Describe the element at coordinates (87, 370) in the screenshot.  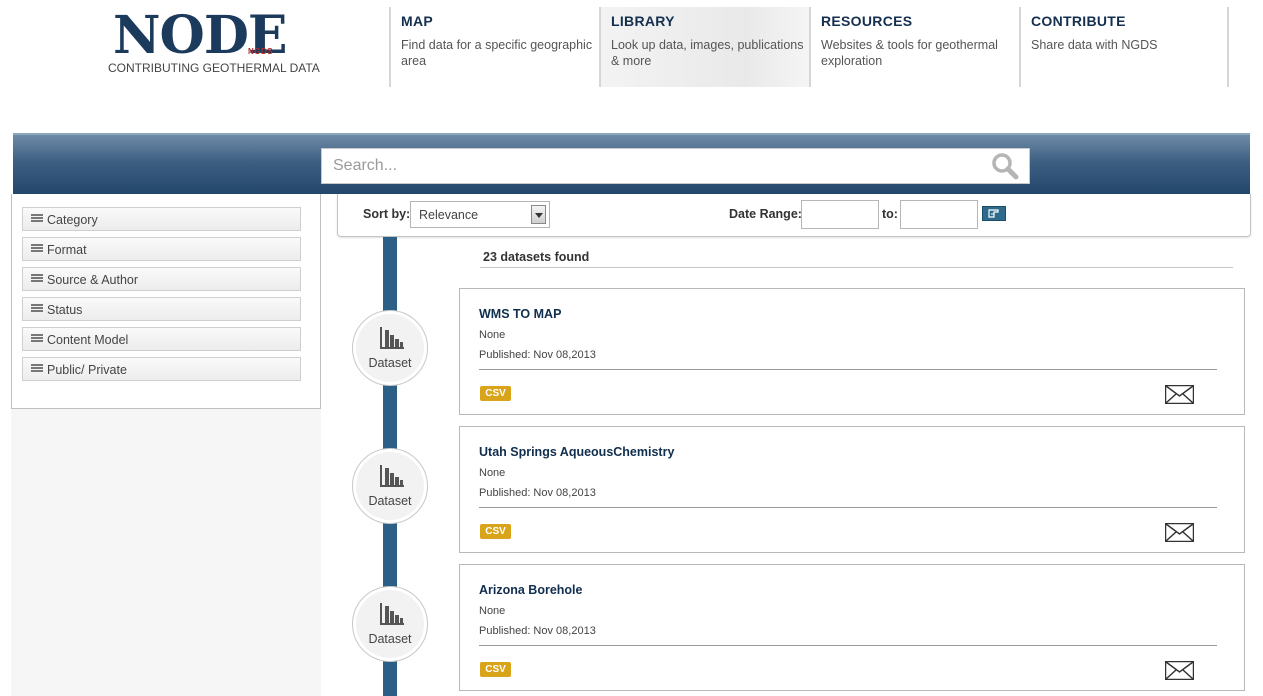
I see `facet-label: Public/ Private` at that location.